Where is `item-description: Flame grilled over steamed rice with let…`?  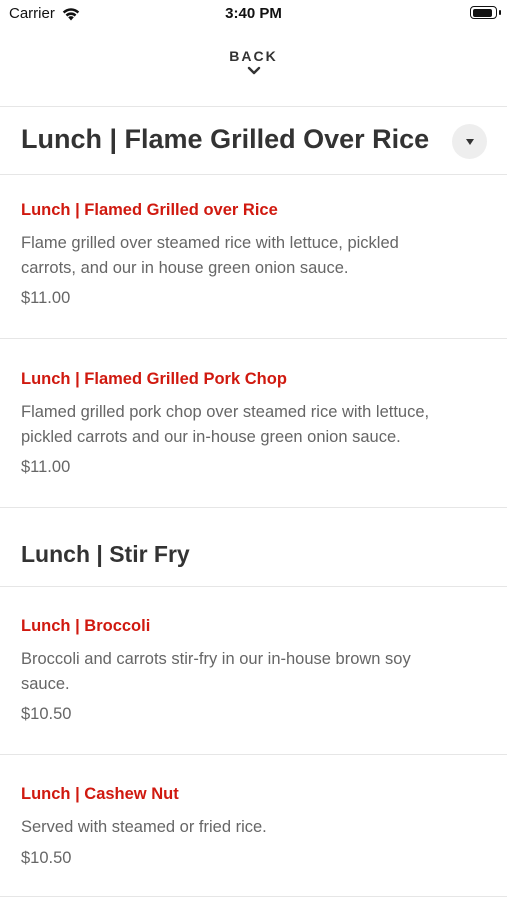 item-description: Flame grilled over steamed rice with let… is located at coordinates (253, 256).